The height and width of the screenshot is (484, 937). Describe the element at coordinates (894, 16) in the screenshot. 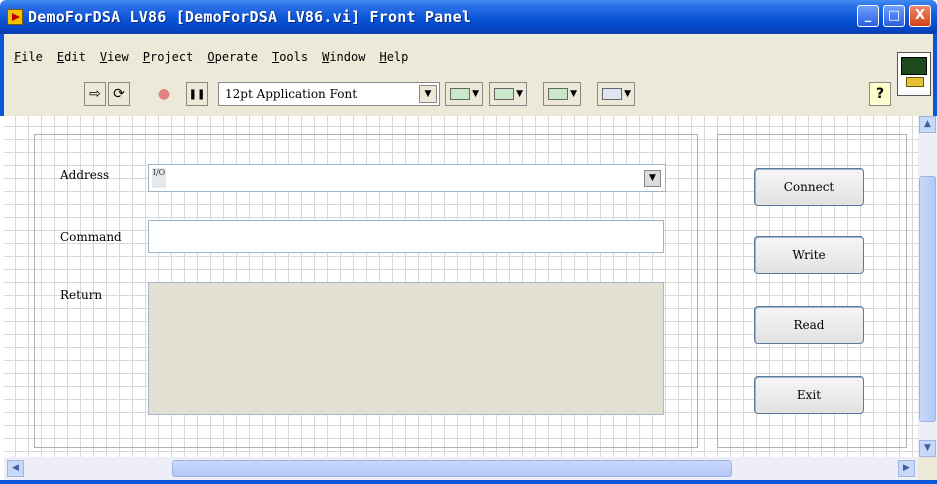

I see `maximize-button: □` at that location.